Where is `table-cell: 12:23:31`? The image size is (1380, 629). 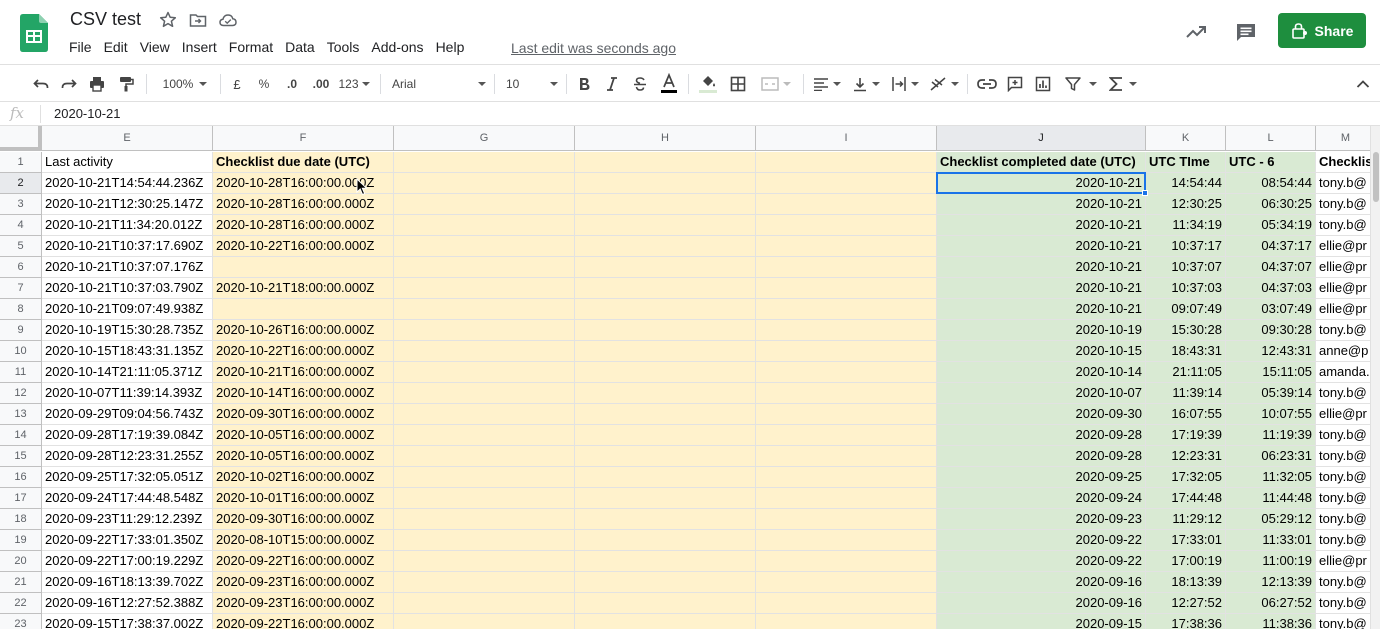
table-cell: 12:23:31 is located at coordinates (1186, 456).